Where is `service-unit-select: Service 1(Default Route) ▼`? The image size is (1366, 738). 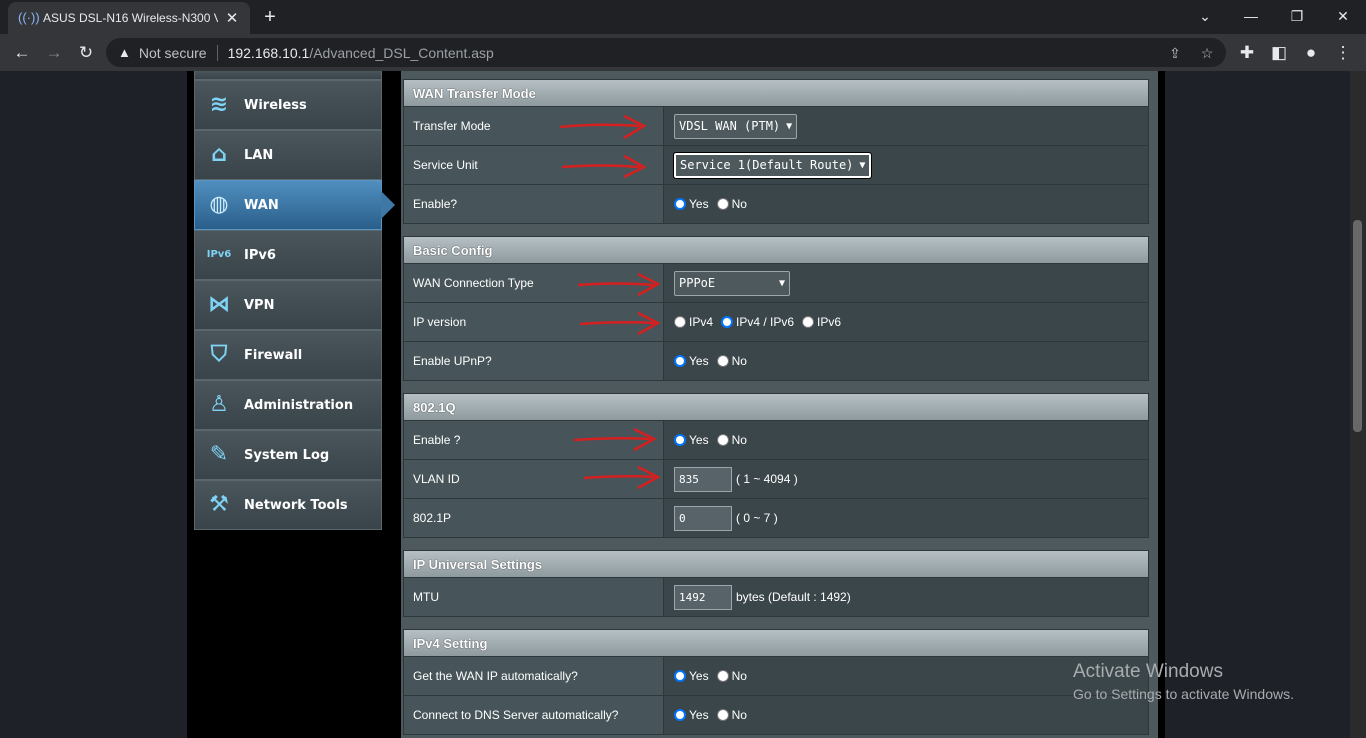
service-unit-select: Service 1(Default Route) ▼ is located at coordinates (772, 165).